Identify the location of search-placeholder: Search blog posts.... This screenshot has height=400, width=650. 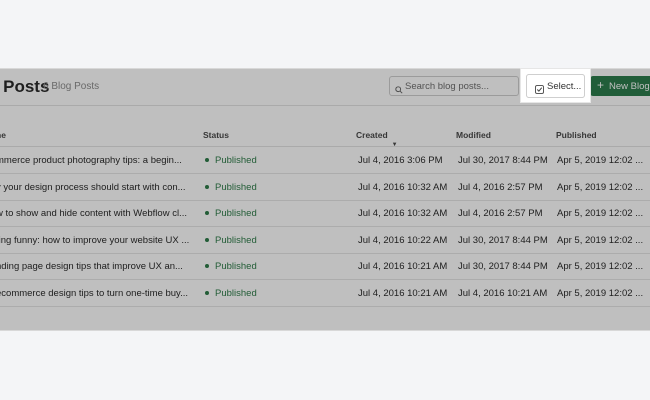
(447, 86).